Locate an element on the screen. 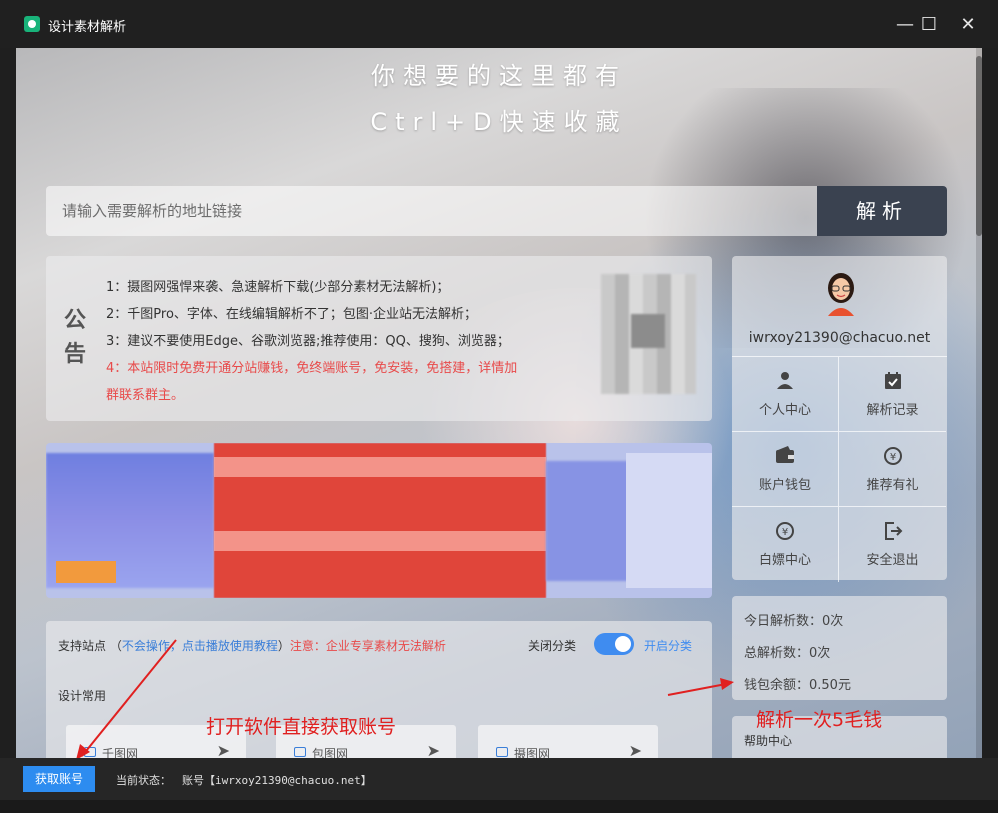  qr-code-image is located at coordinates (648, 334).